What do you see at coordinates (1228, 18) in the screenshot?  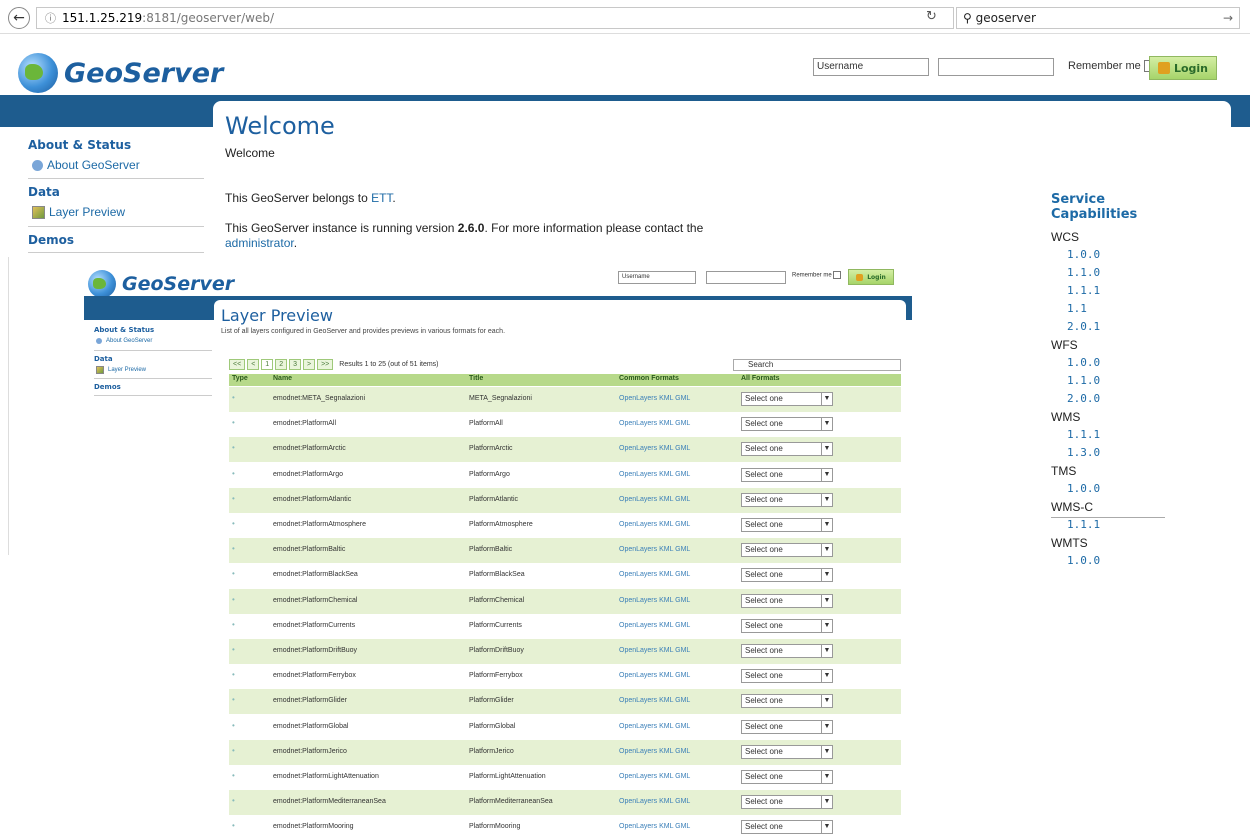 I see `arrow-right-icon: →` at bounding box center [1228, 18].